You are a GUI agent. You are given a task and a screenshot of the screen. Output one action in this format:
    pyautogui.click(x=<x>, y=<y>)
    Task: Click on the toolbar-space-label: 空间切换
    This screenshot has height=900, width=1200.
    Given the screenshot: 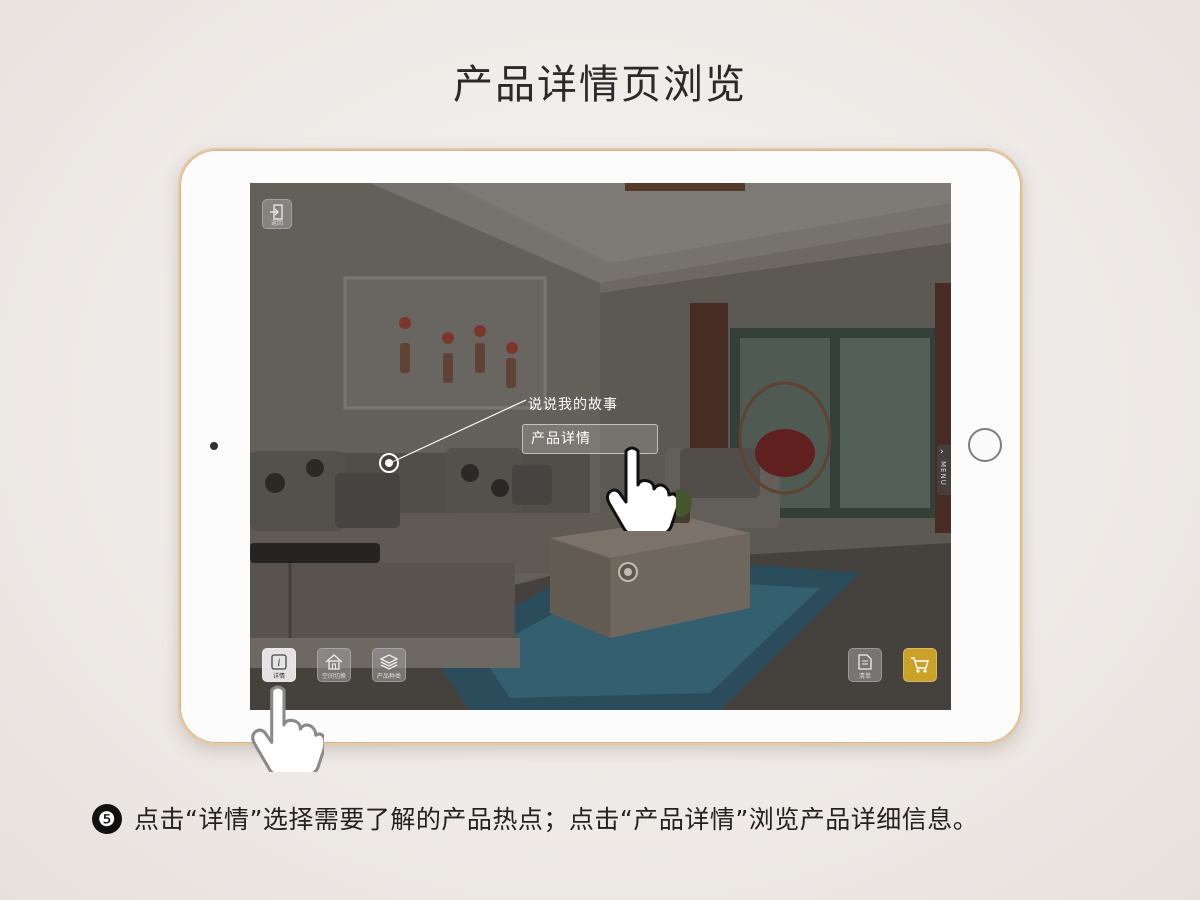 What is the action you would take?
    pyautogui.click(x=333, y=676)
    